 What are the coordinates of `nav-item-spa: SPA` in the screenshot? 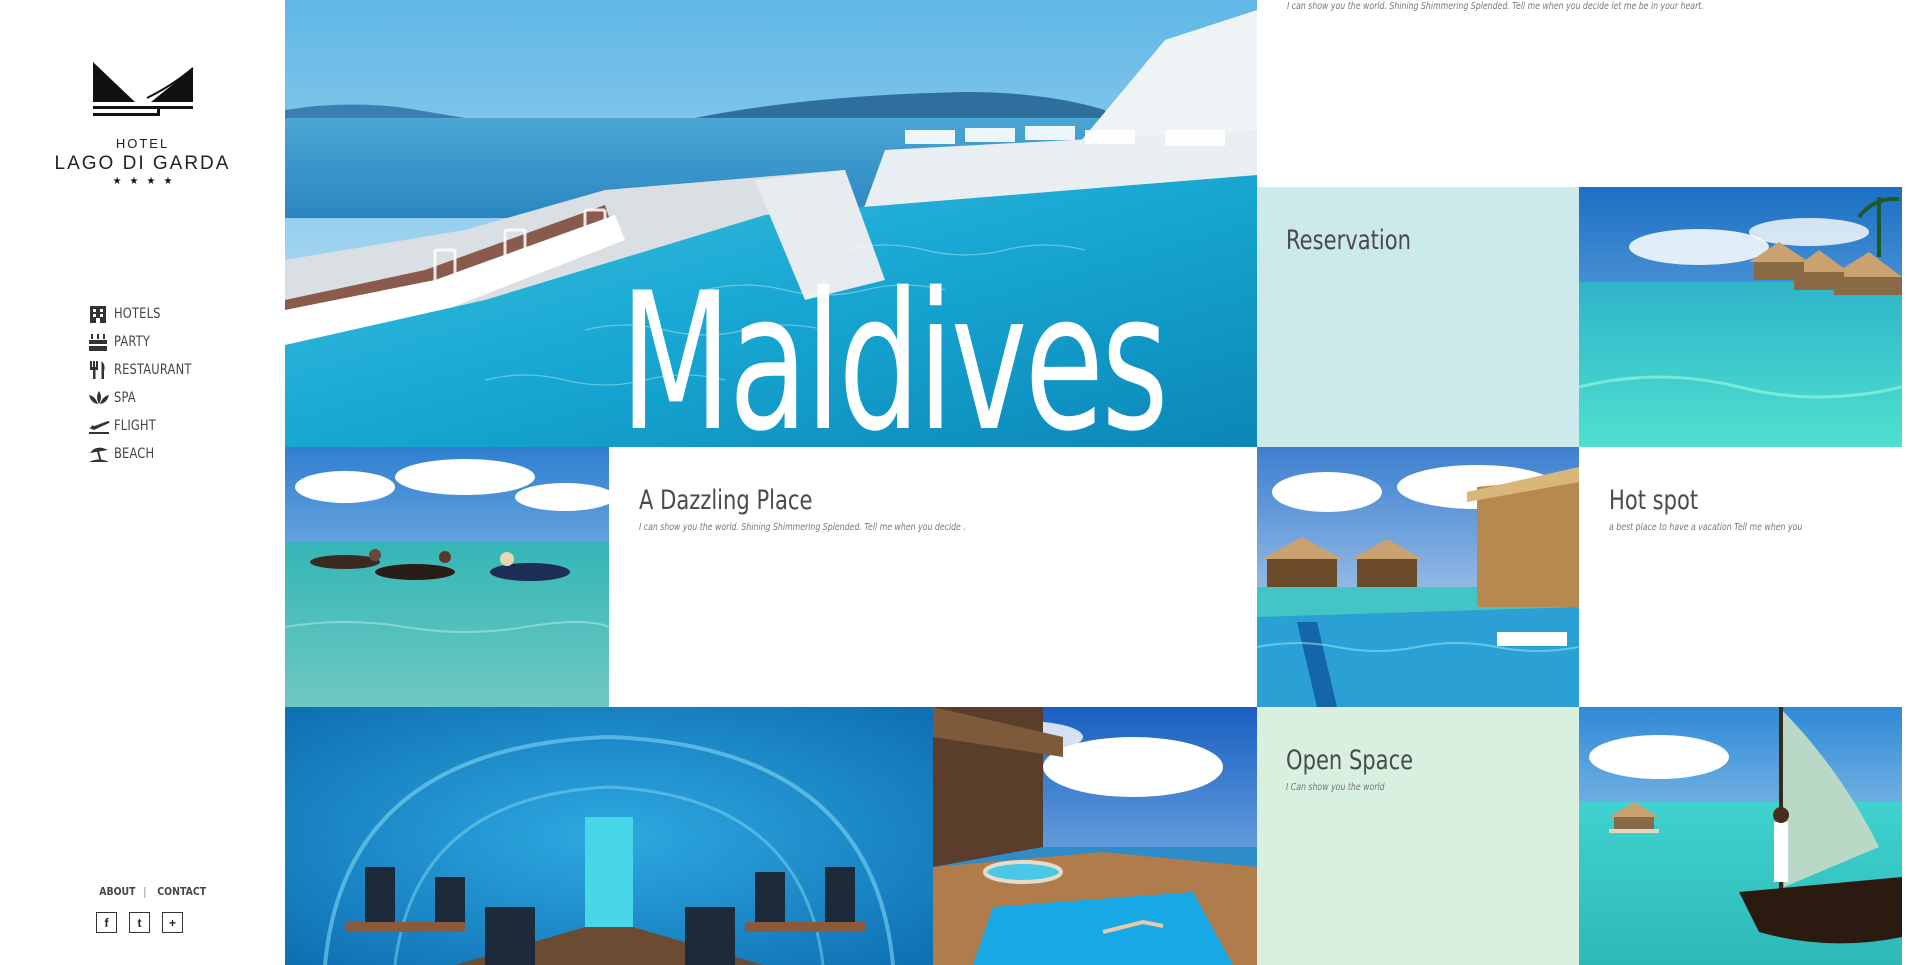 It's located at (148, 398).